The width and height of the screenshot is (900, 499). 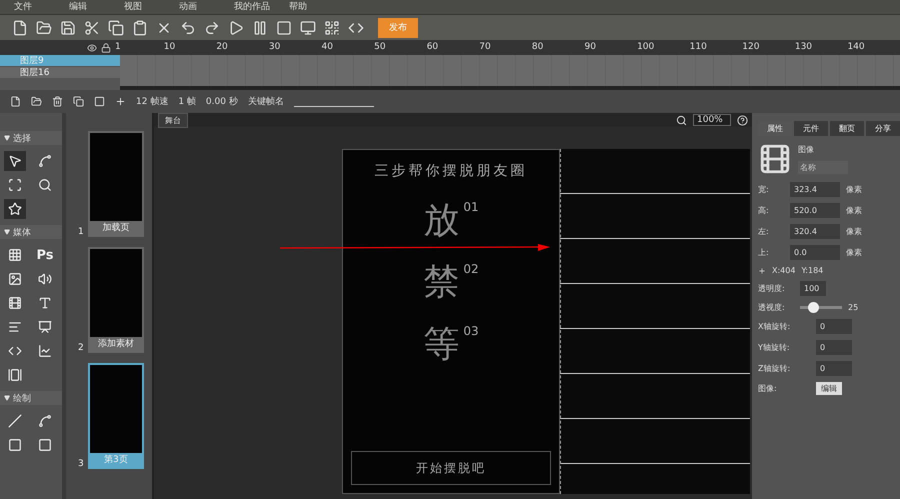 What do you see at coordinates (45, 303) in the screenshot?
I see `text-icon` at bounding box center [45, 303].